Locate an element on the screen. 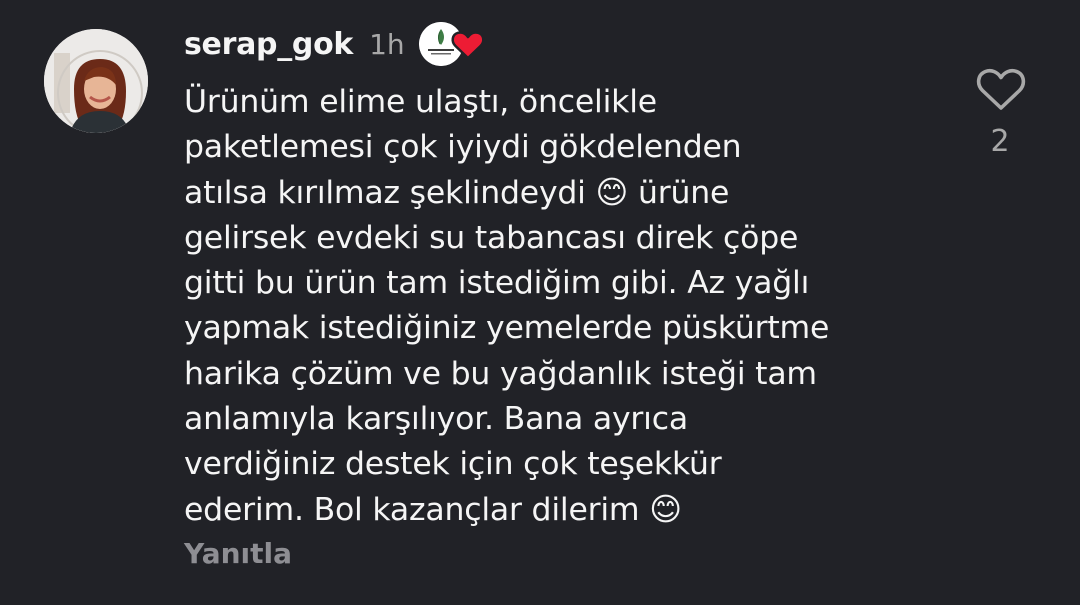  reply-button: Yanıtla is located at coordinates (238, 553).